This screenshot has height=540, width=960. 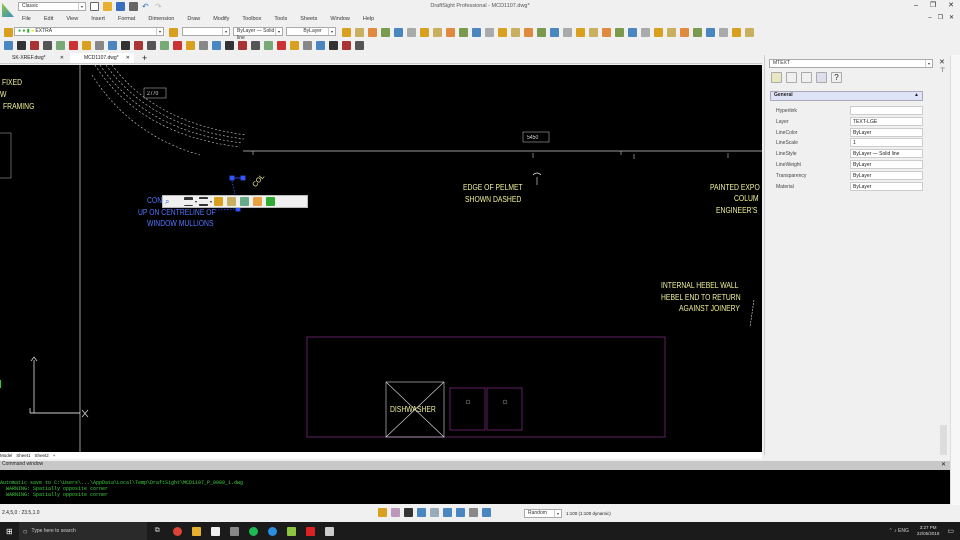 What do you see at coordinates (776, 77) in the screenshot?
I see `quick-select-icon` at bounding box center [776, 77].